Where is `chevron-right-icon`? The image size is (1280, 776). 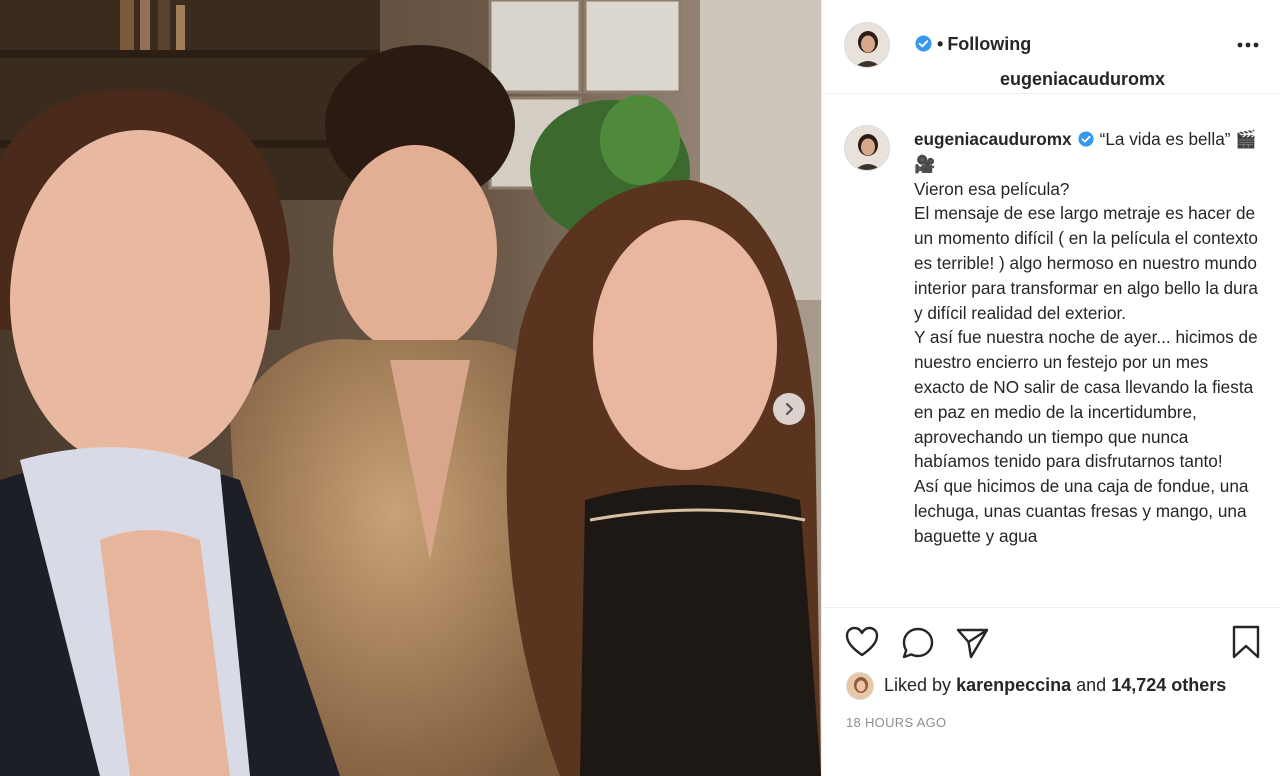
chevron-right-icon is located at coordinates (789, 409).